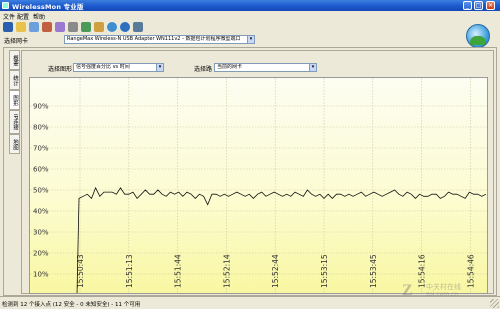 This screenshot has height=309, width=500. I want to click on graph-select-label: 选择图形, so click(60, 69).